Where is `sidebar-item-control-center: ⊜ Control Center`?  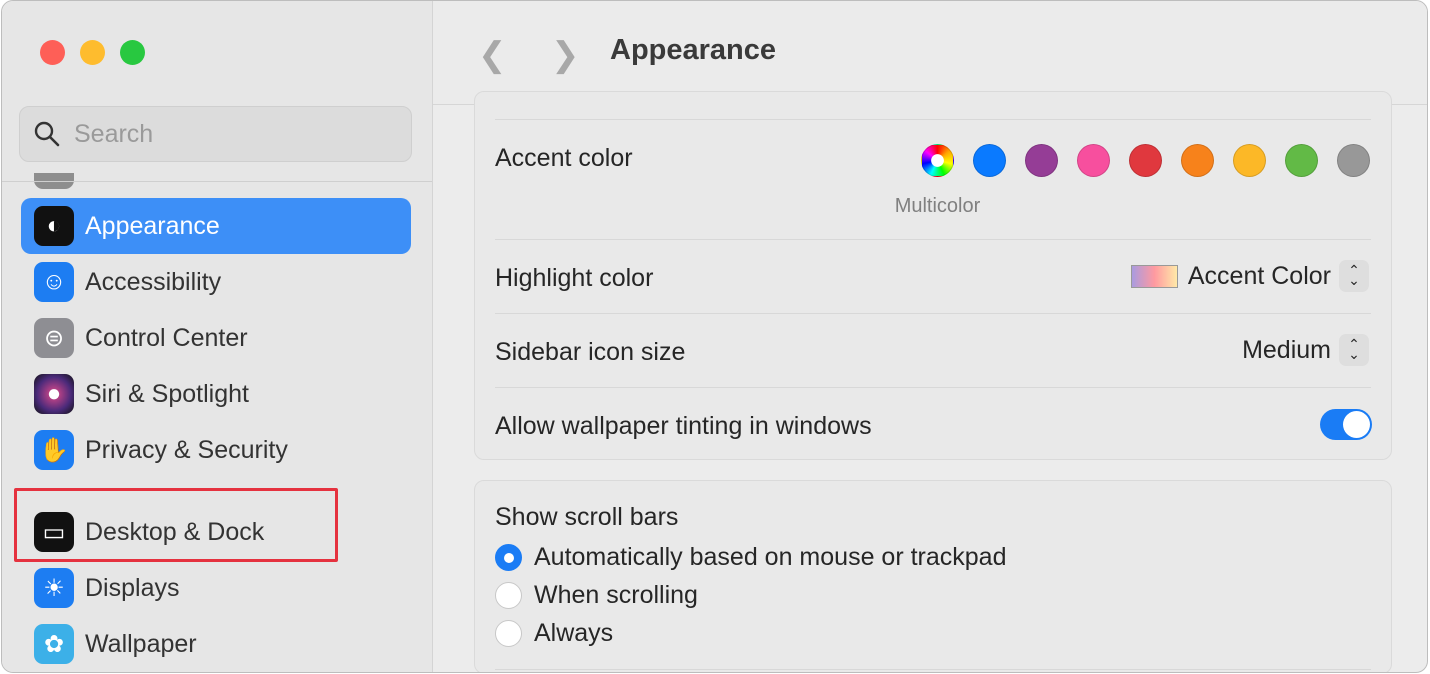 sidebar-item-control-center: ⊜ Control Center is located at coordinates (216, 338).